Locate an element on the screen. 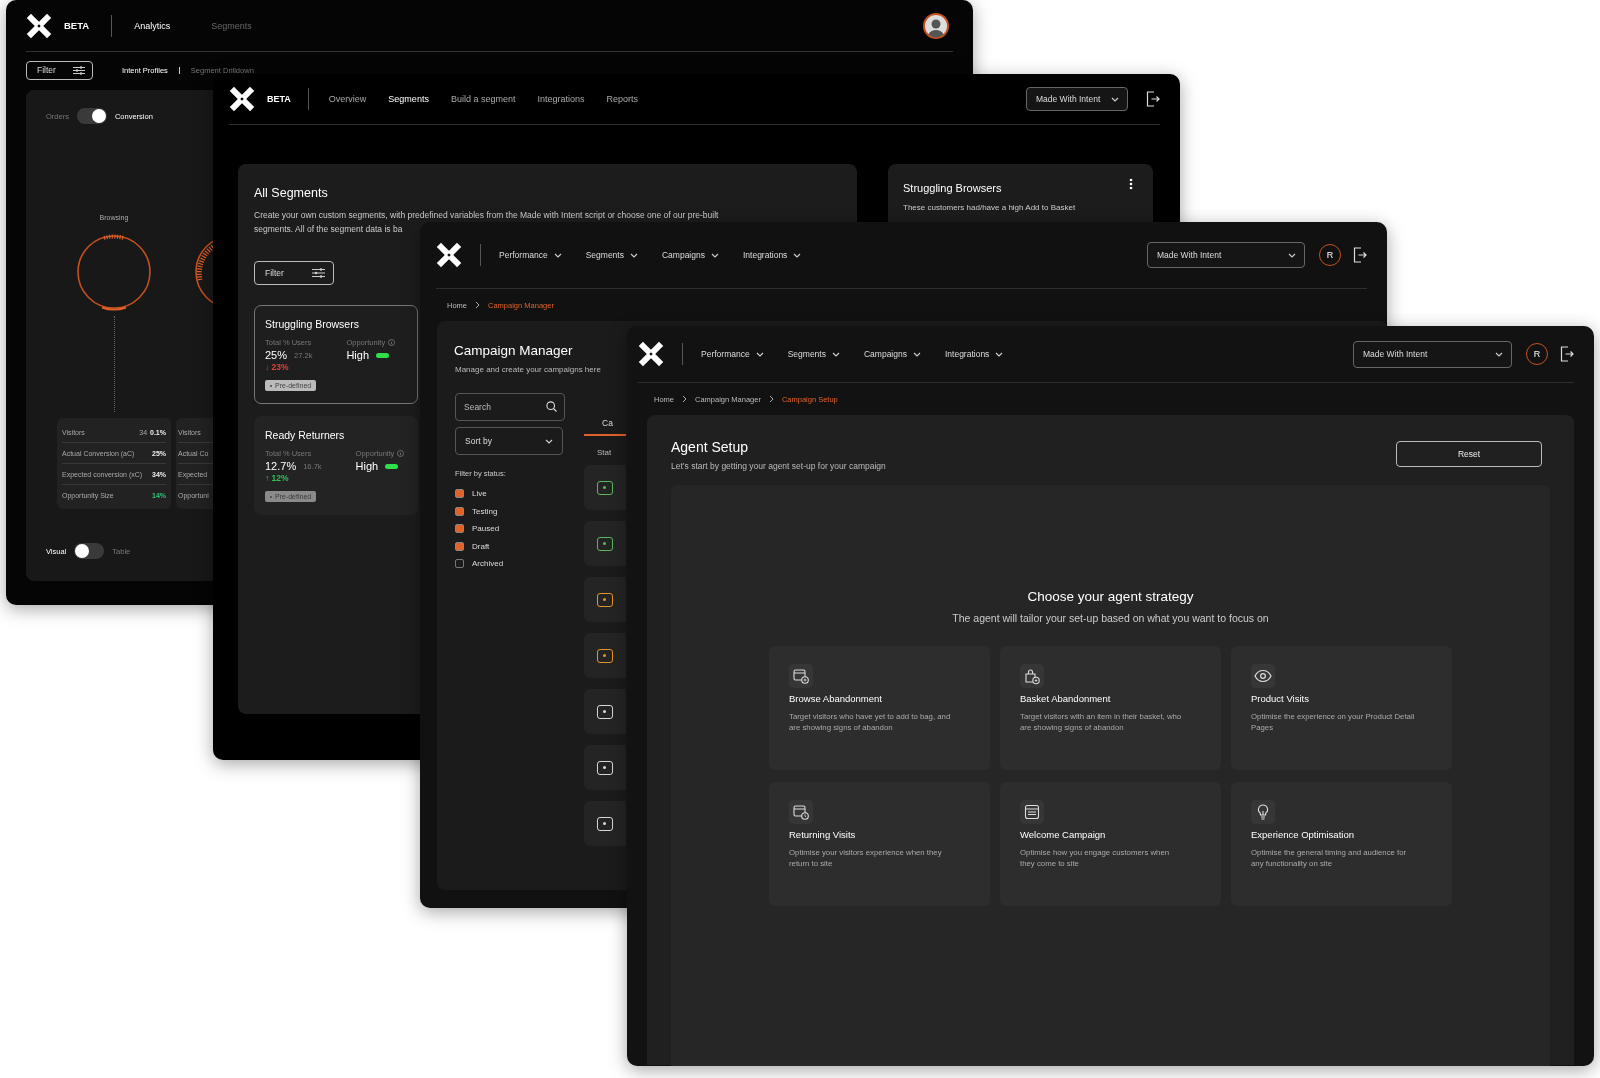  nav-tab: Overview is located at coordinates (347, 99).